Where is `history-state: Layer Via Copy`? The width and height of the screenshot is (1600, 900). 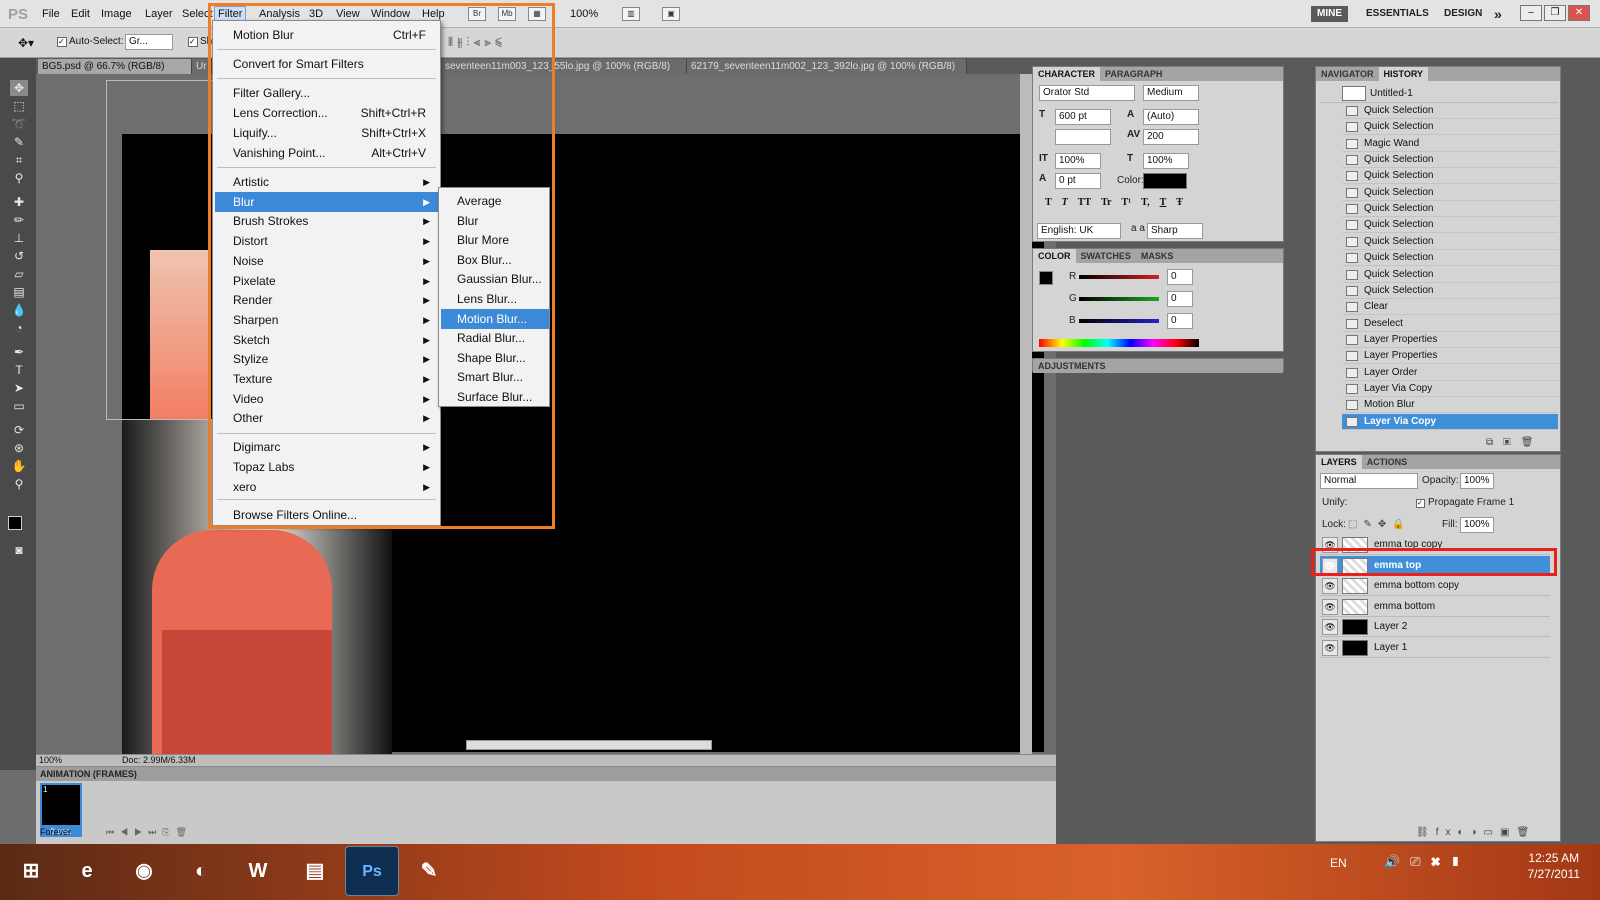
history-state: Layer Via Copy is located at coordinates (1450, 389).